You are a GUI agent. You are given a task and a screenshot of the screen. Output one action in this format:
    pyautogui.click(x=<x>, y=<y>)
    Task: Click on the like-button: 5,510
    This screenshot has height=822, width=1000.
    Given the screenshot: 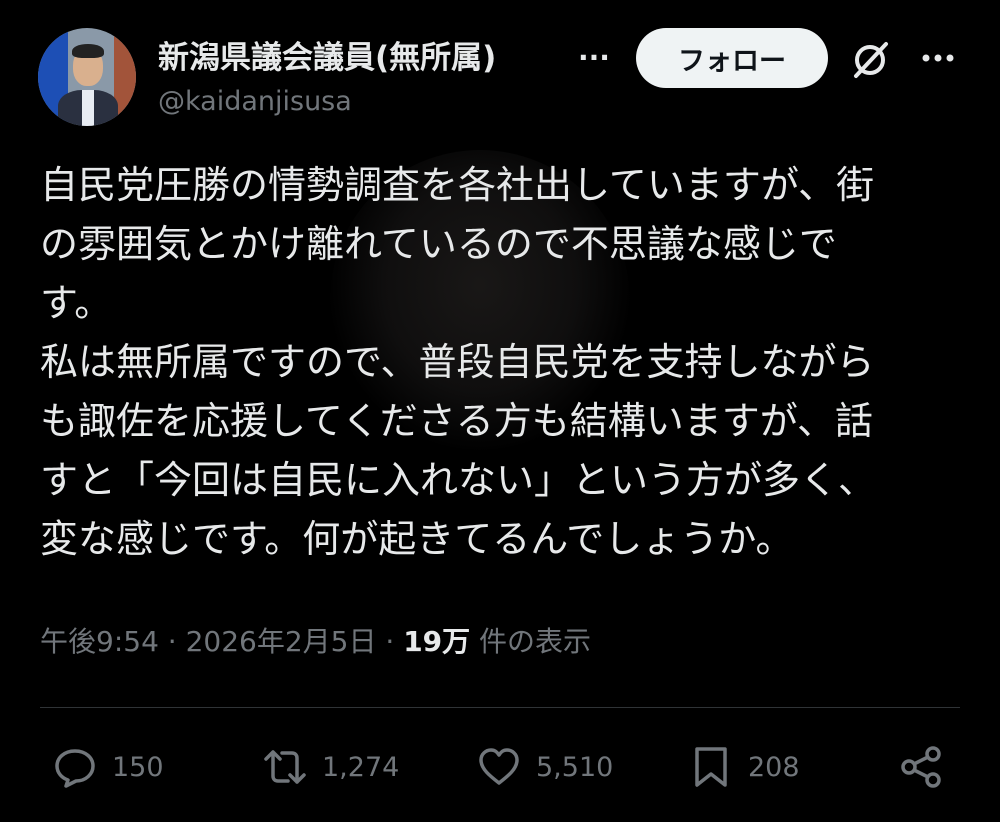 What is the action you would take?
    pyautogui.click(x=544, y=767)
    